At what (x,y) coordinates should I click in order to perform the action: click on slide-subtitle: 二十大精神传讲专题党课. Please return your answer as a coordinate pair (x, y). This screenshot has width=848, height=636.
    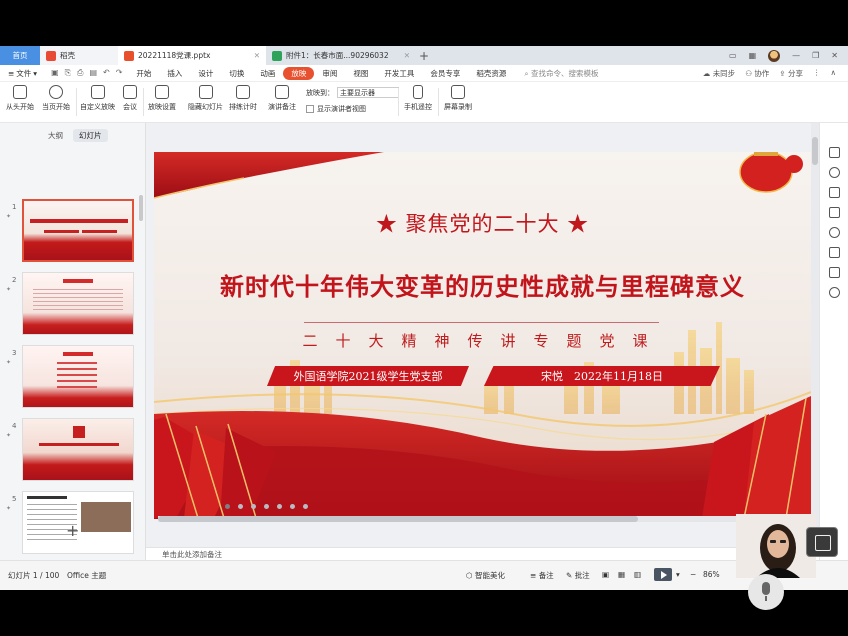
    Looking at the image, I should click on (484, 340).